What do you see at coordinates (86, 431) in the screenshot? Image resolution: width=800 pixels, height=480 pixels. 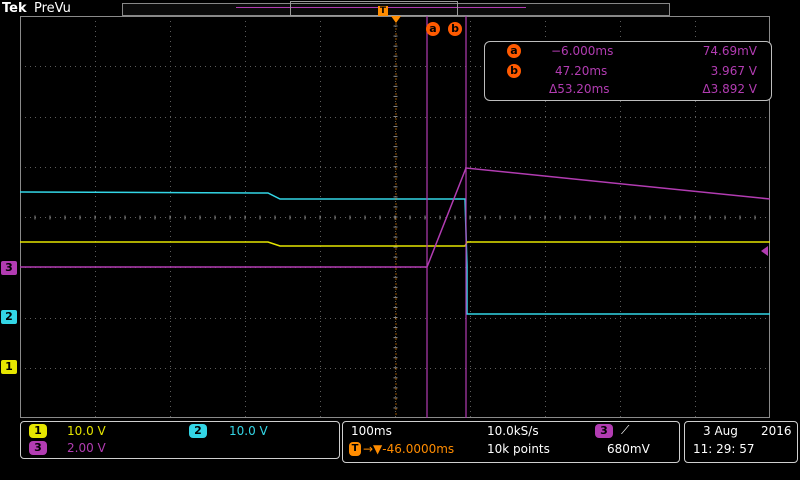 I see `channel-1-scale: 10.0 V` at bounding box center [86, 431].